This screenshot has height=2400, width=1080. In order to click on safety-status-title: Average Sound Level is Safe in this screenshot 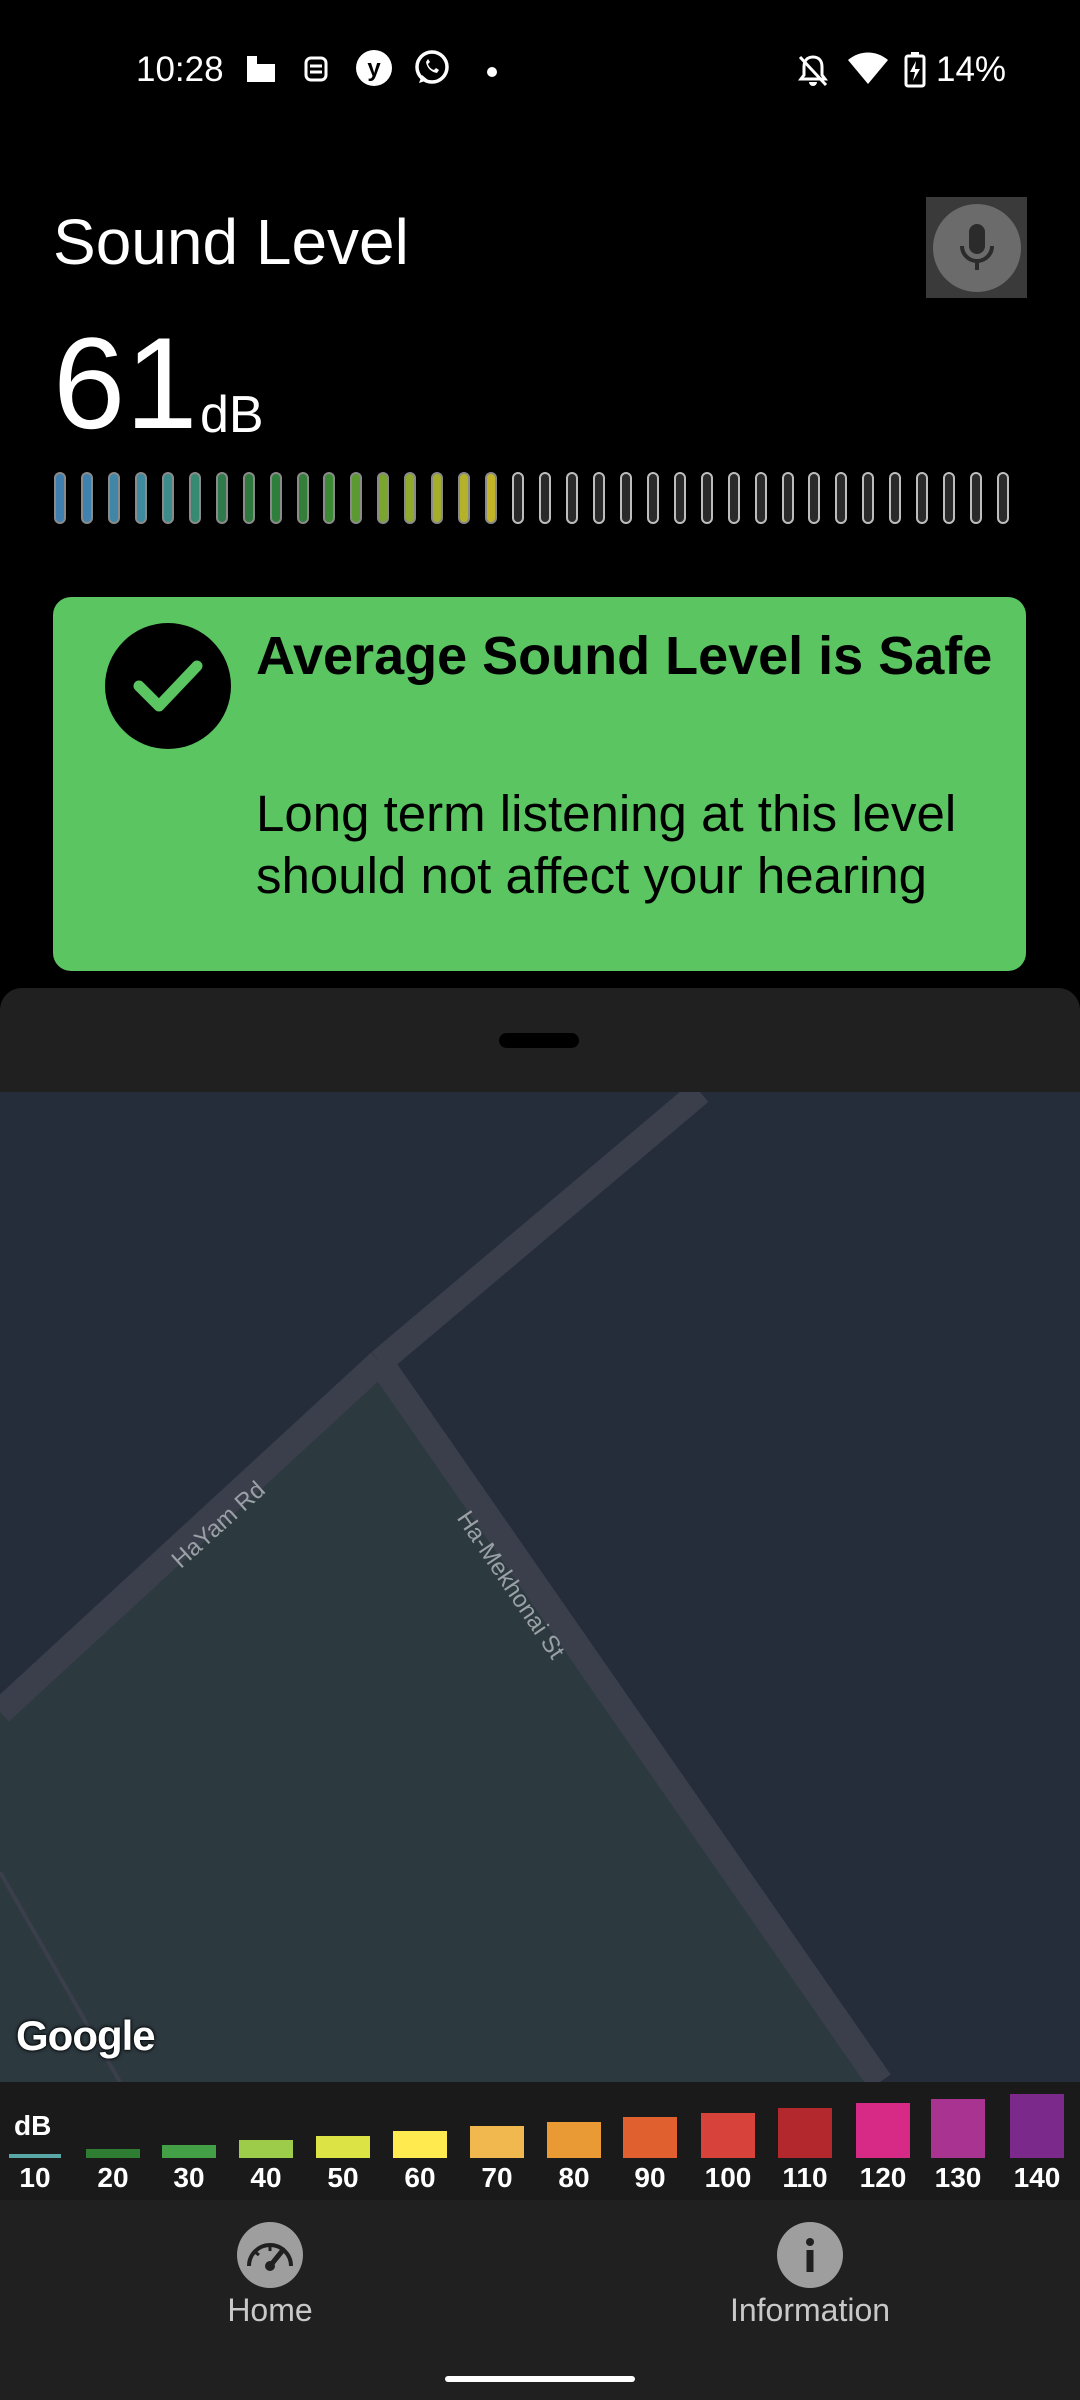, I will do `click(624, 656)`.